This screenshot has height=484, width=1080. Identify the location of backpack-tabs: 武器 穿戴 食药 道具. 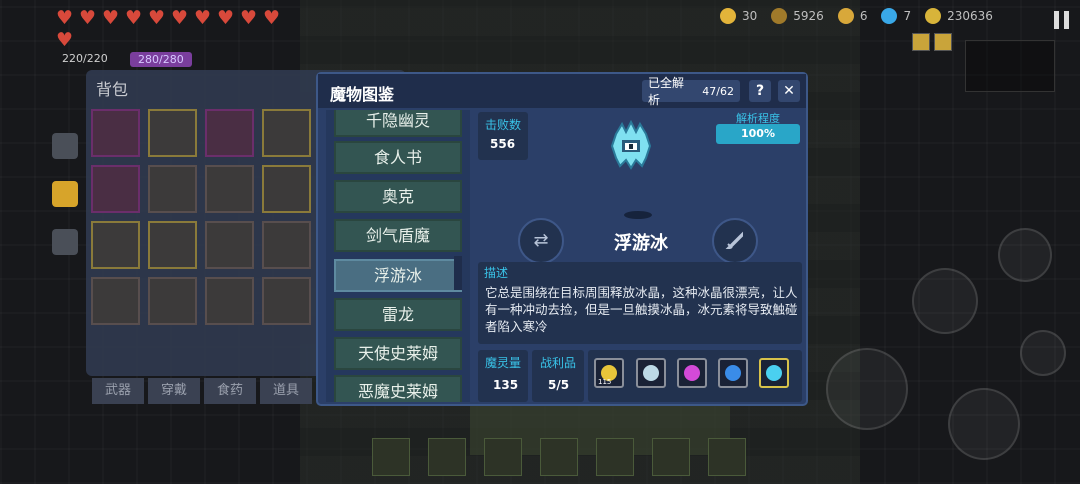
(202, 391).